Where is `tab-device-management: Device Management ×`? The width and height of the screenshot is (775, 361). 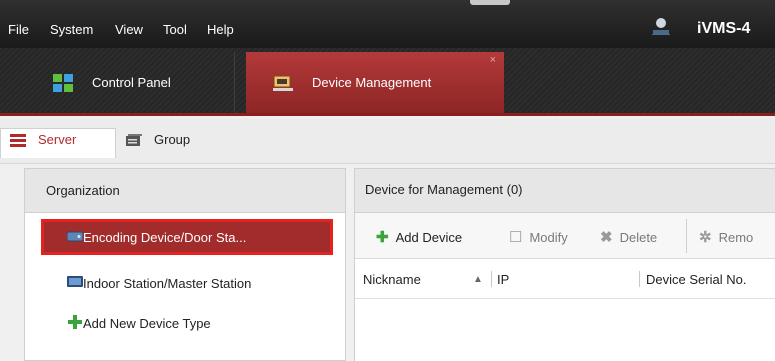 tab-device-management: Device Management × is located at coordinates (375, 82).